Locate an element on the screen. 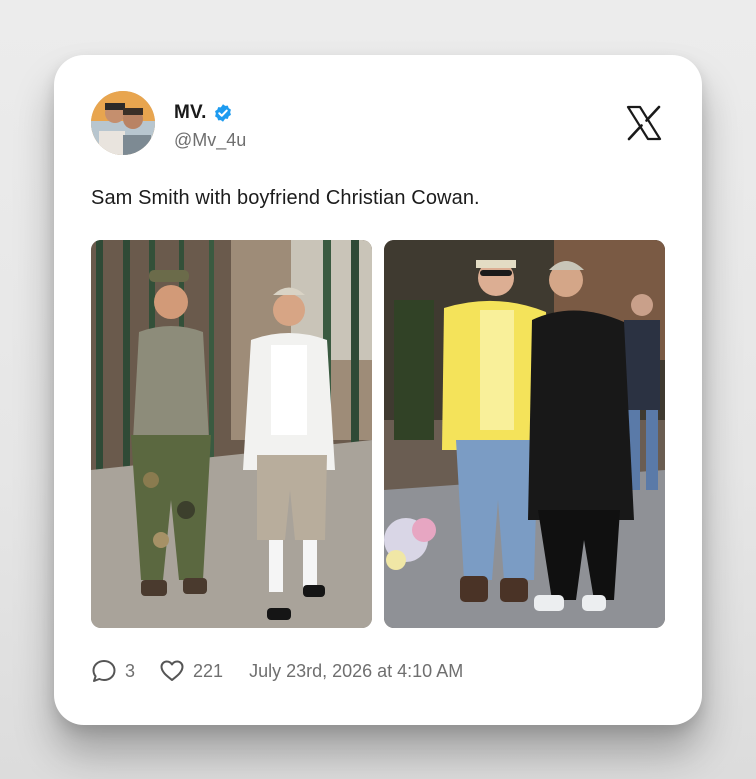 This screenshot has height=779, width=756. like-stat: 221 is located at coordinates (191, 671).